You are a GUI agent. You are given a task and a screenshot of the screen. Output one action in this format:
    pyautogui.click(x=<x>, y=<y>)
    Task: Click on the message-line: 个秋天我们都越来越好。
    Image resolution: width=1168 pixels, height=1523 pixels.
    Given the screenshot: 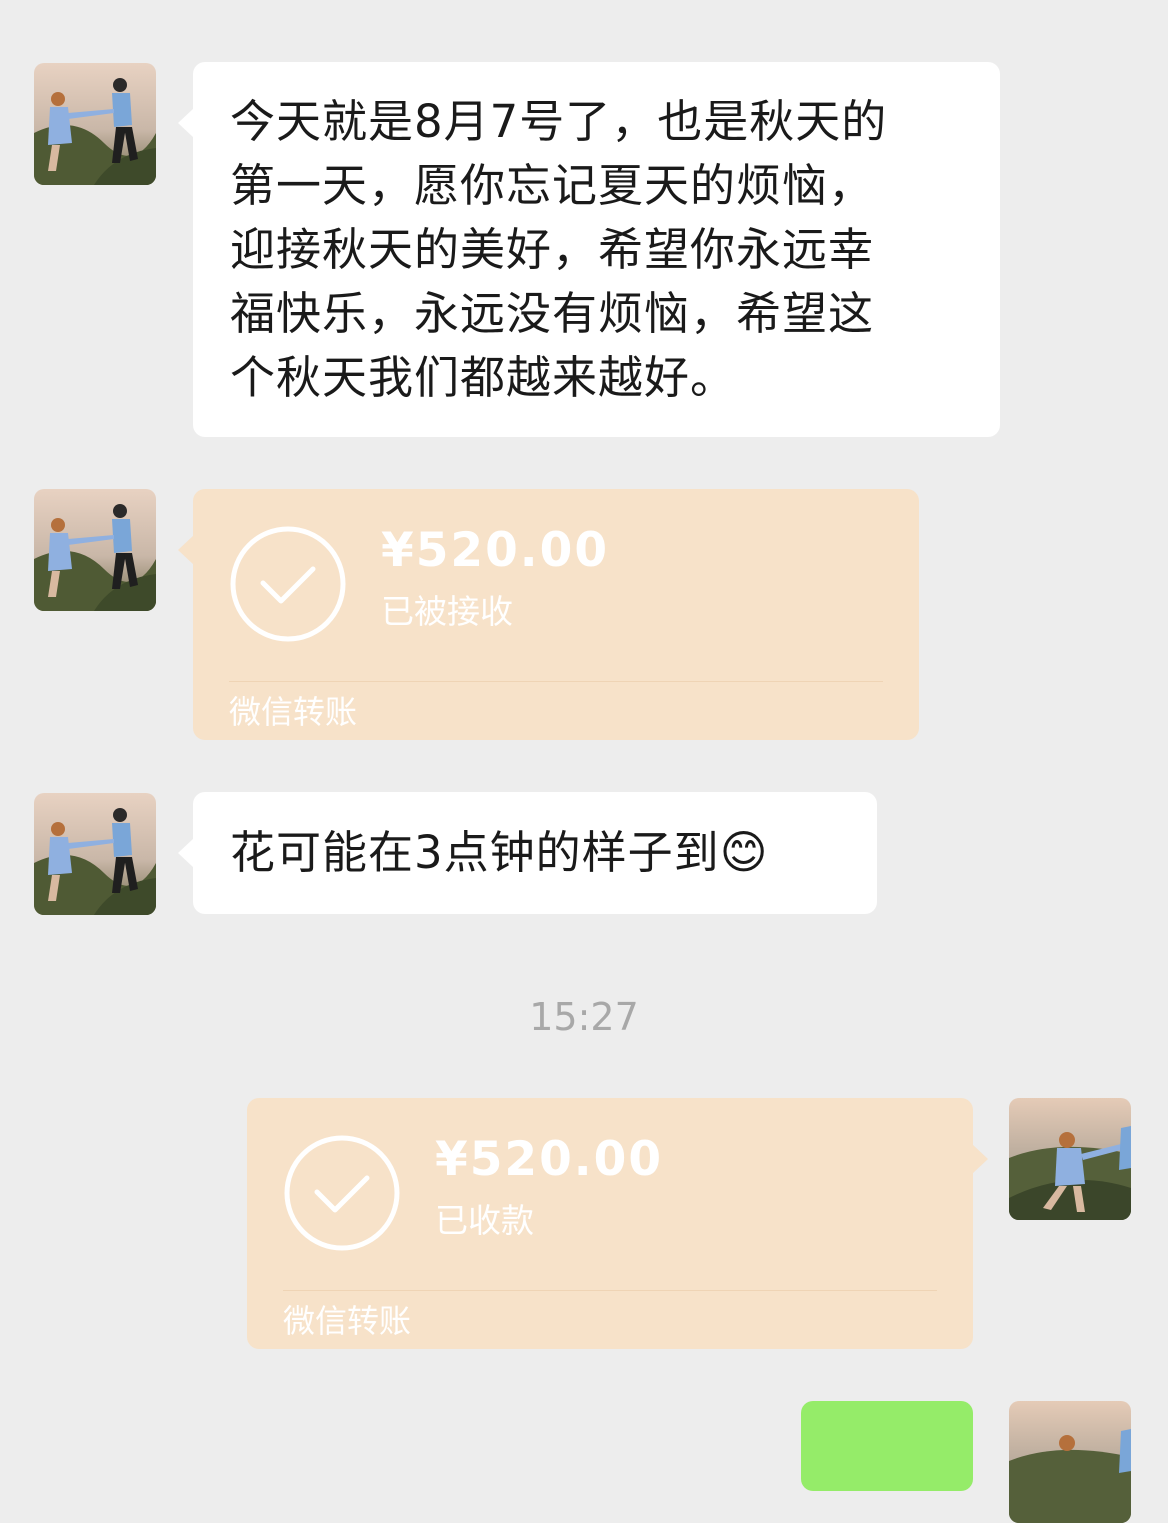 What is the action you would take?
    pyautogui.click(x=483, y=377)
    